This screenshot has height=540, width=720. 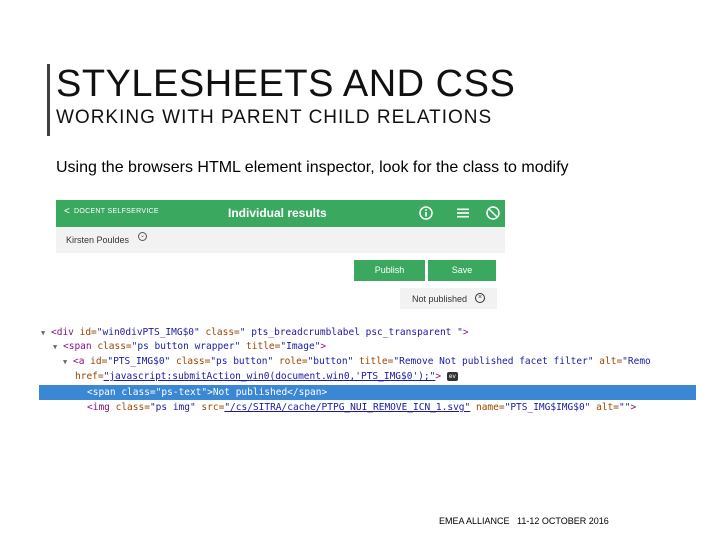 I want to click on publish-button: Publish, so click(x=389, y=270).